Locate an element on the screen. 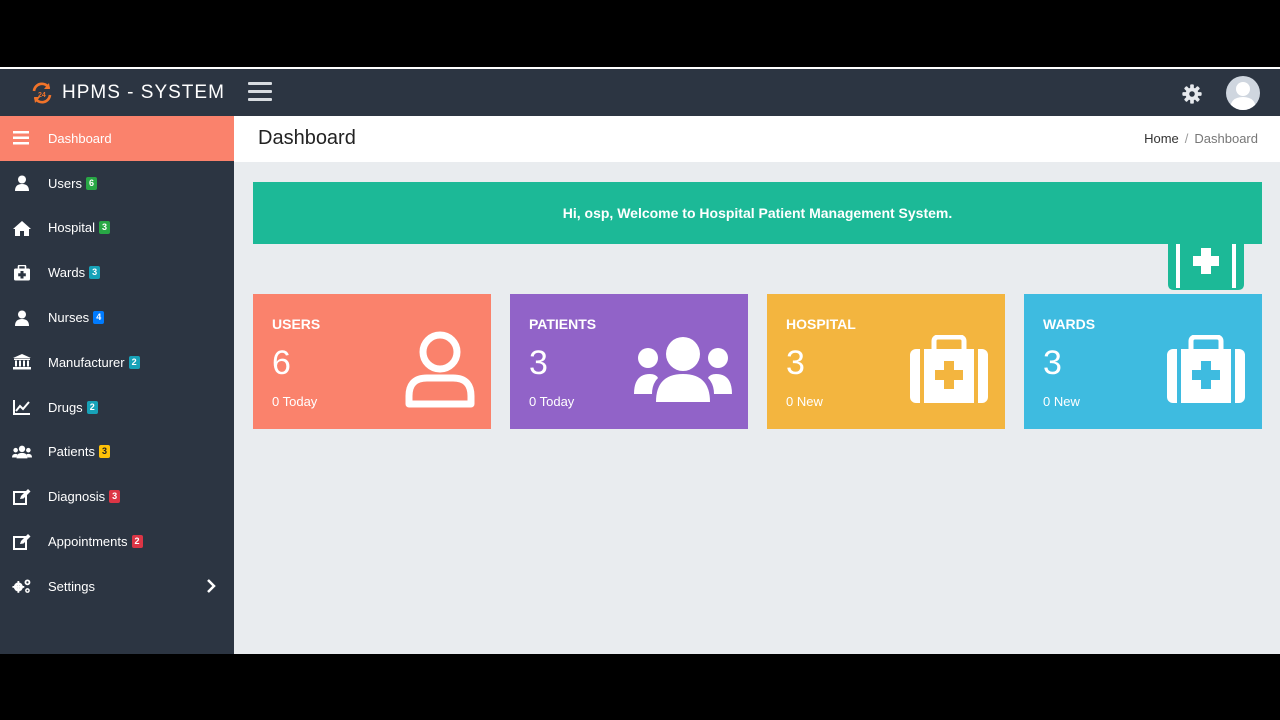  sidebar-item-dashboard: Dashboard is located at coordinates (117, 138).